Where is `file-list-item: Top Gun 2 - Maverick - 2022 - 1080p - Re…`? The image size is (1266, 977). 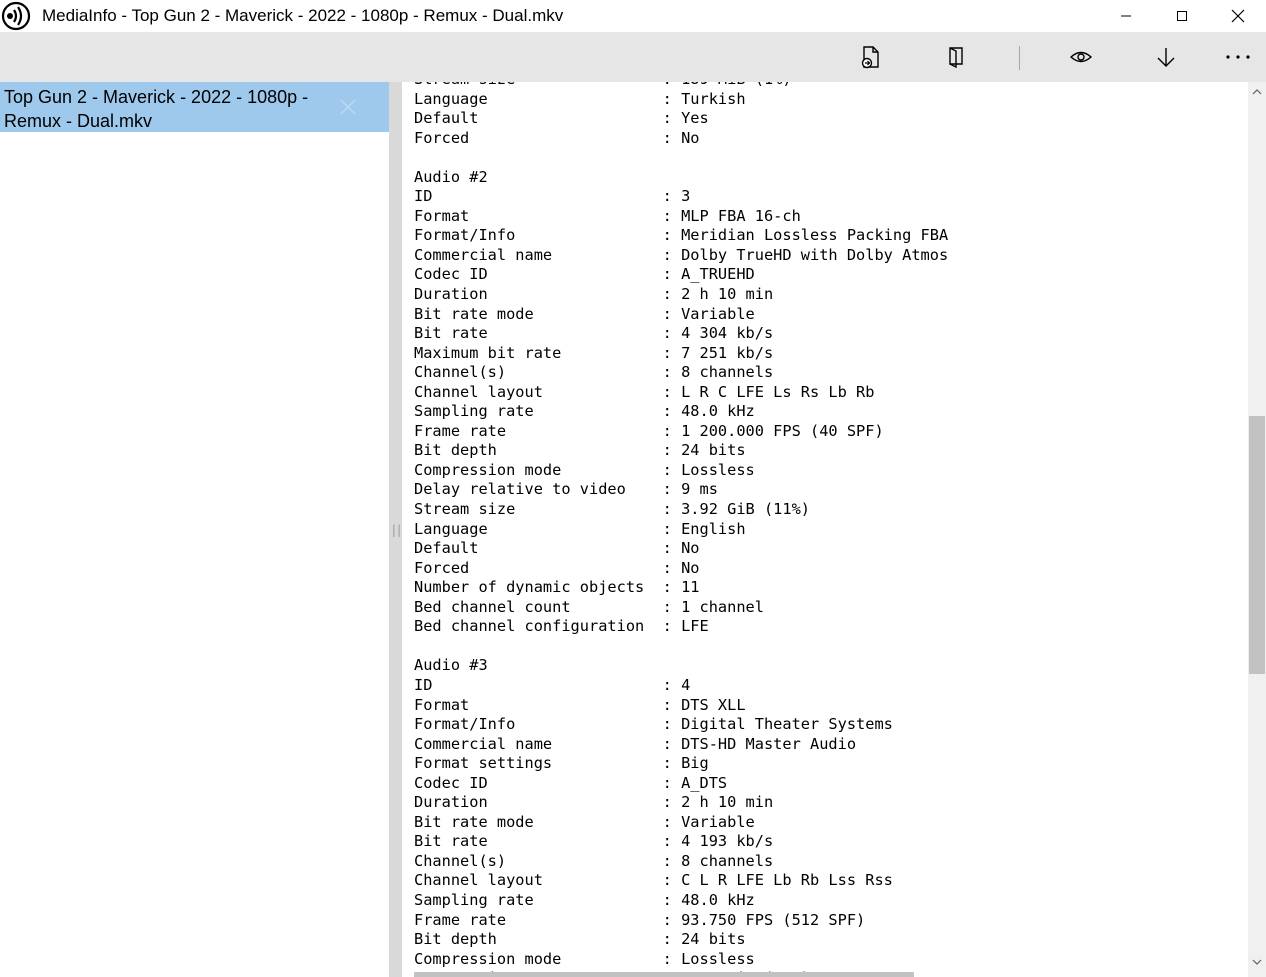 file-list-item: Top Gun 2 - Maverick - 2022 - 1080p - Re… is located at coordinates (194, 107).